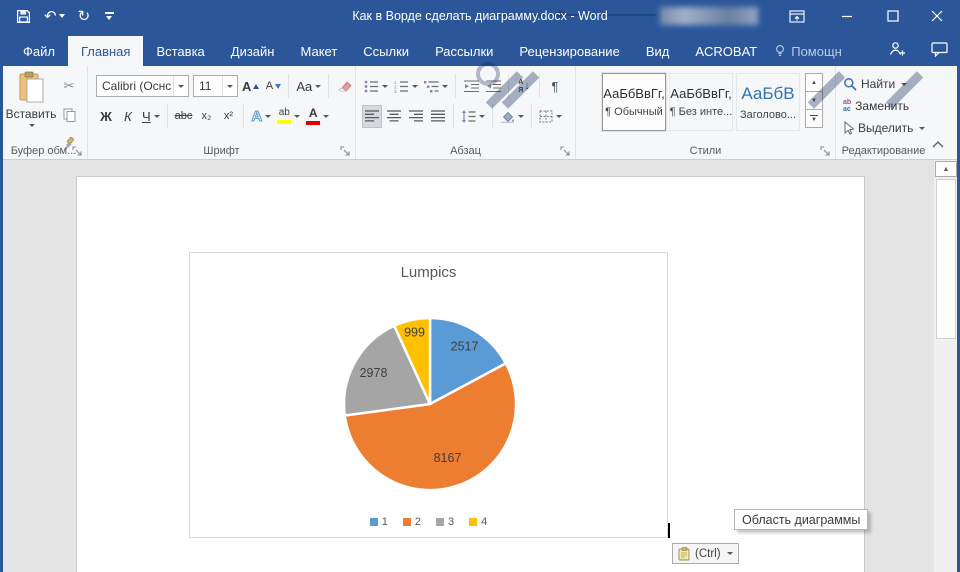 This screenshot has width=960, height=572. What do you see at coordinates (814, 100) in the screenshot?
I see `styles-scroll-down-button: ▼` at bounding box center [814, 100].